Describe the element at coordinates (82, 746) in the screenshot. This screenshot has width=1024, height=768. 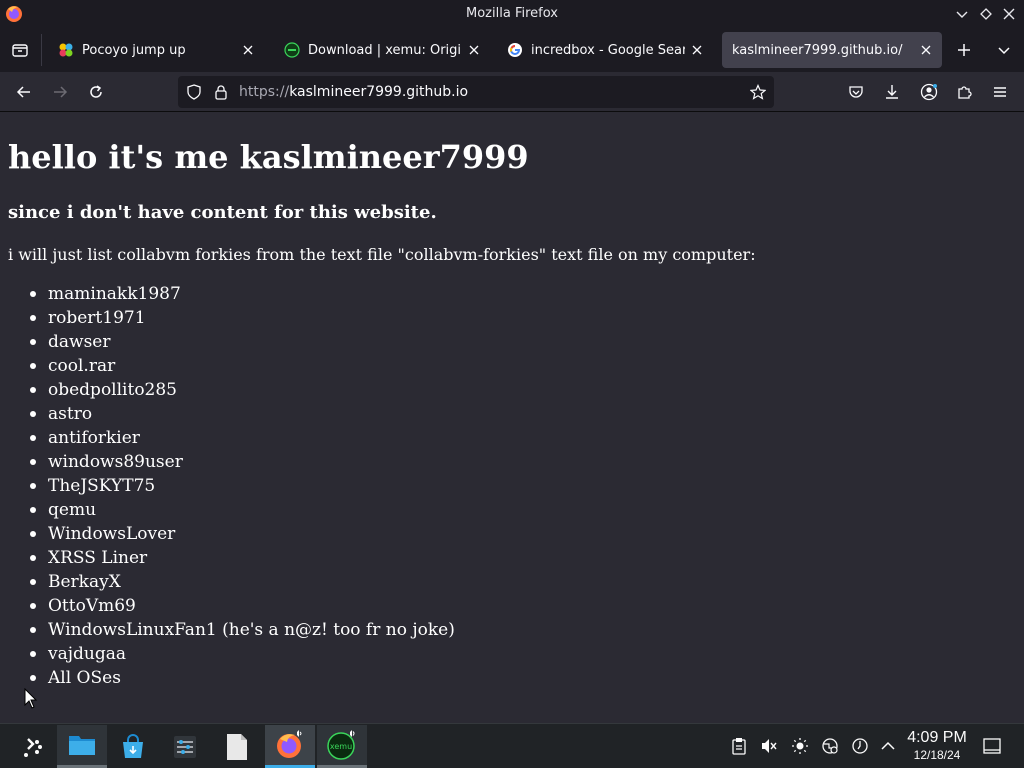
I see `file-manager-task` at that location.